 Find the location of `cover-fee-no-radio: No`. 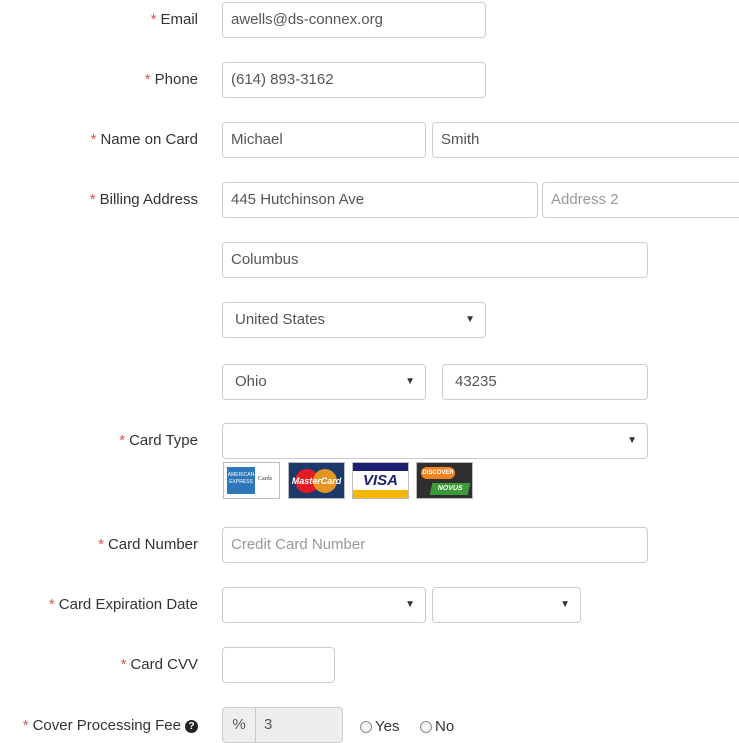

cover-fee-no-radio: No is located at coordinates (437, 726).